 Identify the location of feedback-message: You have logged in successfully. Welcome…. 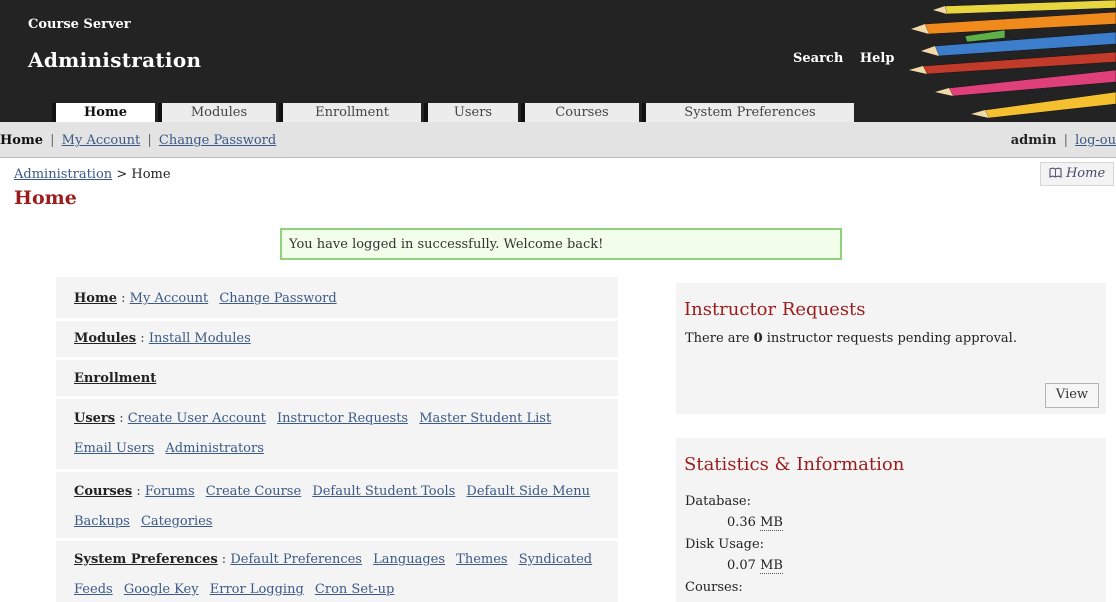
(561, 244).